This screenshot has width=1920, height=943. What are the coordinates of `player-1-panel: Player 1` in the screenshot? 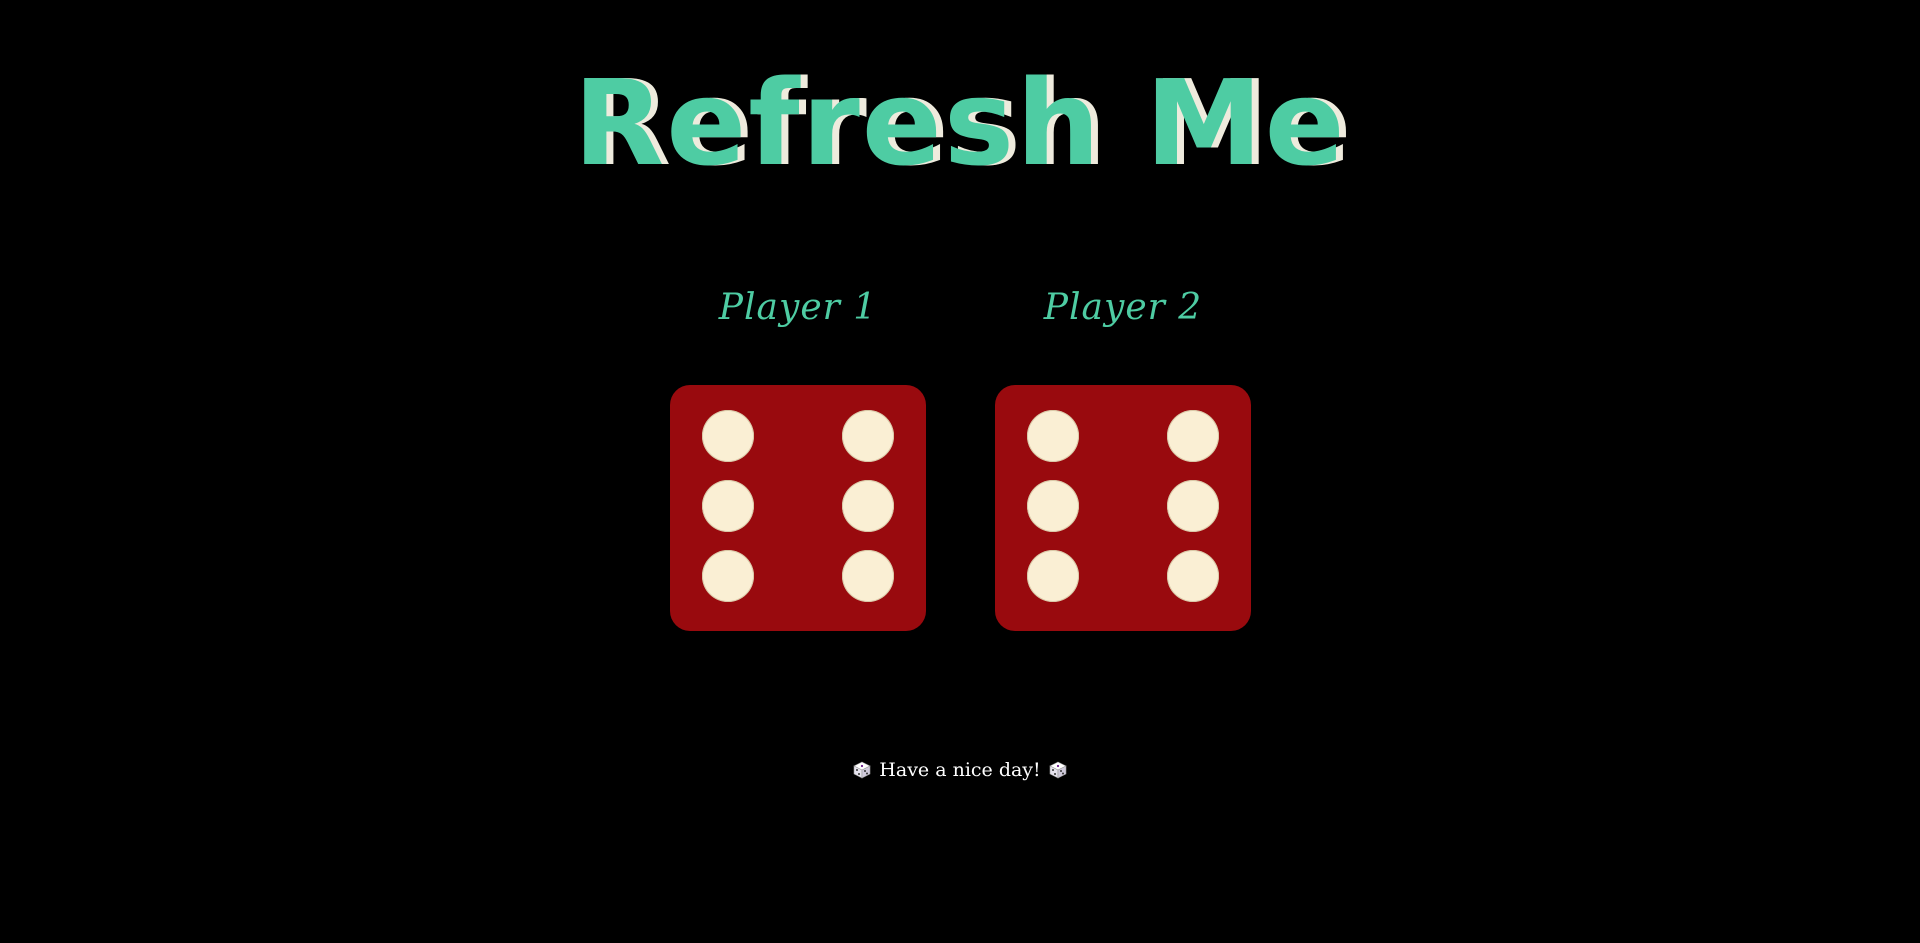 It's located at (798, 455).